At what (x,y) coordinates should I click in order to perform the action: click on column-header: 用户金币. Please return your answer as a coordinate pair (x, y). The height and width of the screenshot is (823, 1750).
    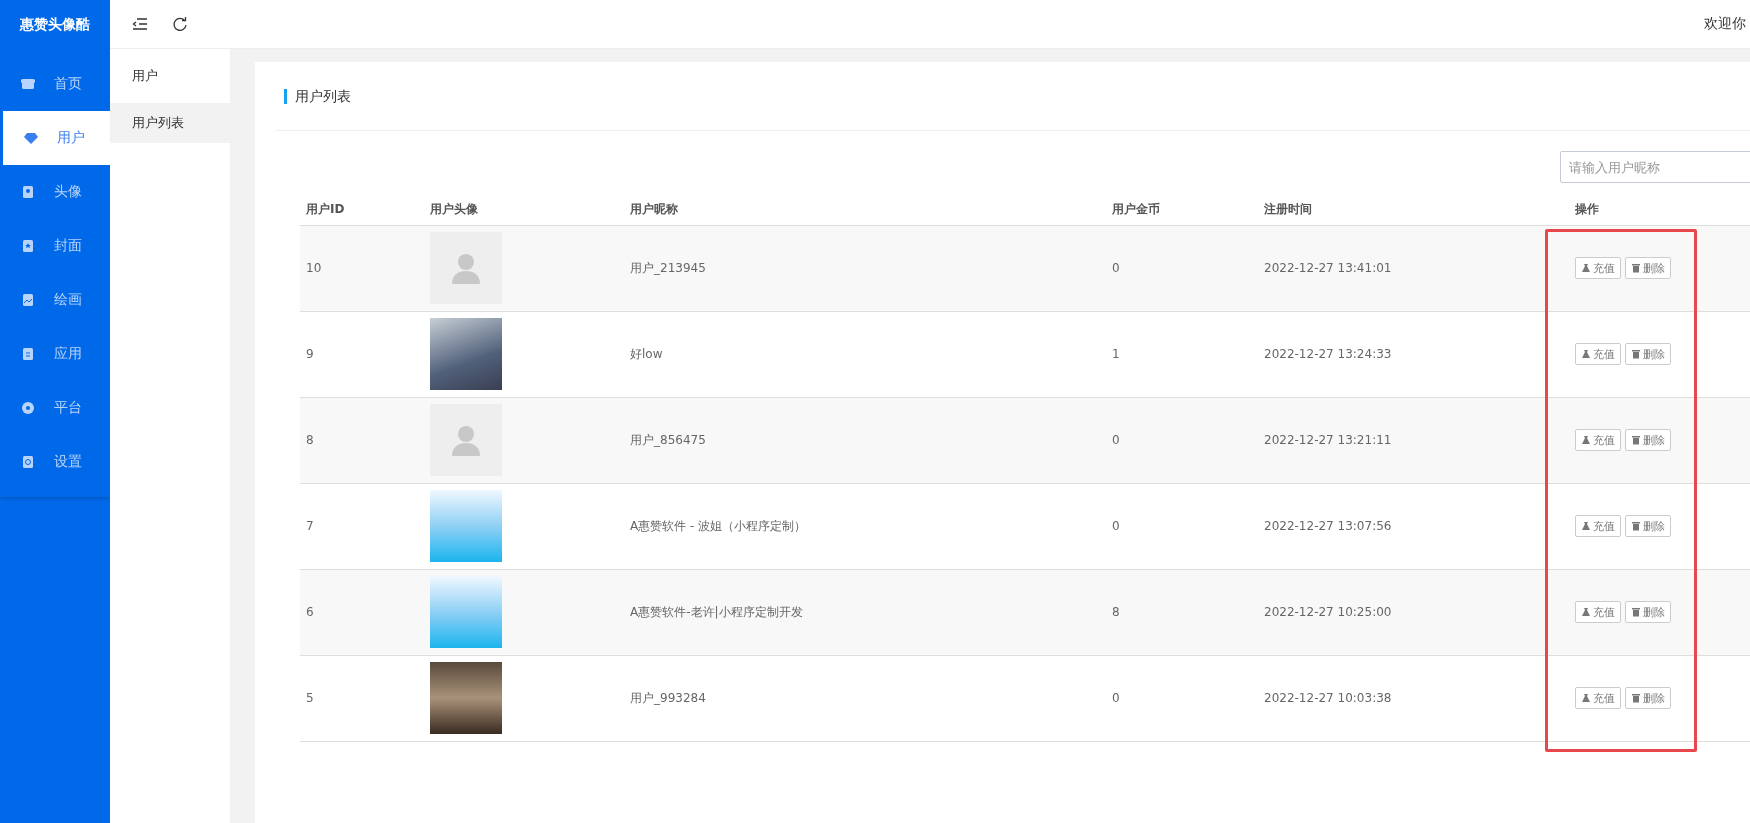
    Looking at the image, I should click on (1182, 210).